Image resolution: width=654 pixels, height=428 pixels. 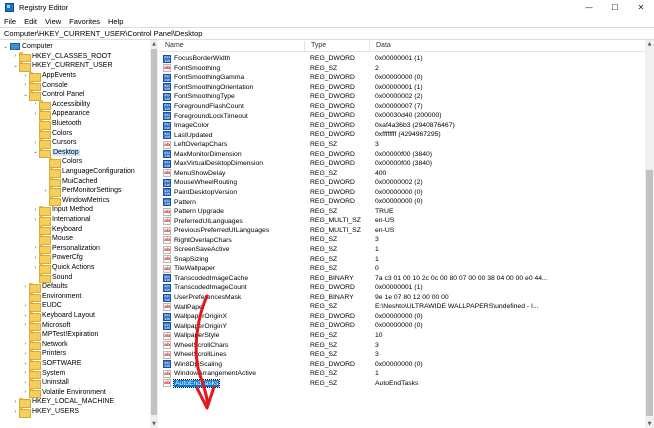 What do you see at coordinates (75, 201) in the screenshot?
I see `tree-item: WindowMetrics` at bounding box center [75, 201].